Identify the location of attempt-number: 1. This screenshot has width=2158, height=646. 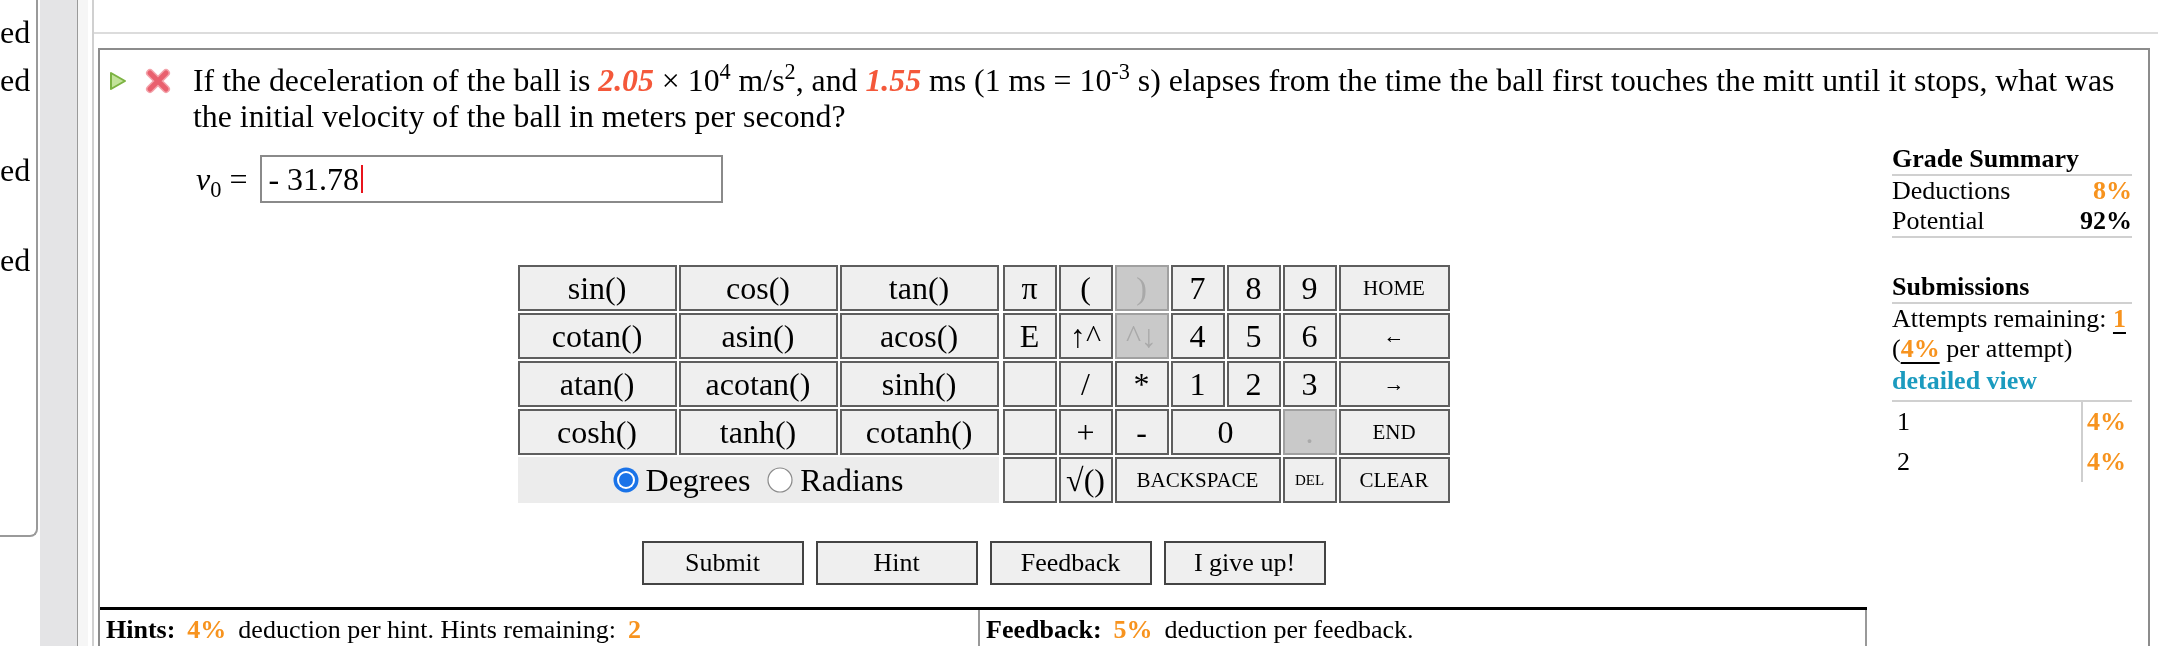
(1903, 422).